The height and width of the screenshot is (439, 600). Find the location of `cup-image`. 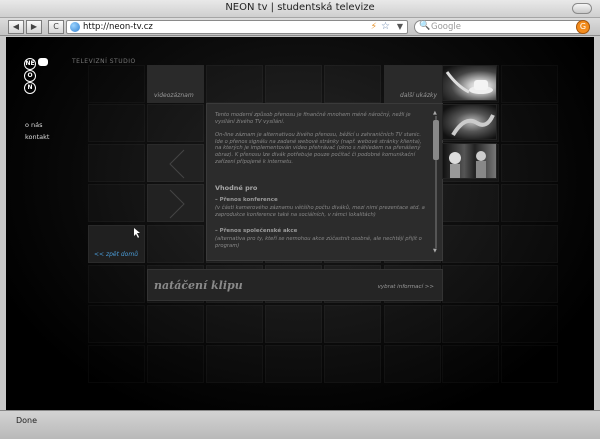

cup-image is located at coordinates (469, 82).